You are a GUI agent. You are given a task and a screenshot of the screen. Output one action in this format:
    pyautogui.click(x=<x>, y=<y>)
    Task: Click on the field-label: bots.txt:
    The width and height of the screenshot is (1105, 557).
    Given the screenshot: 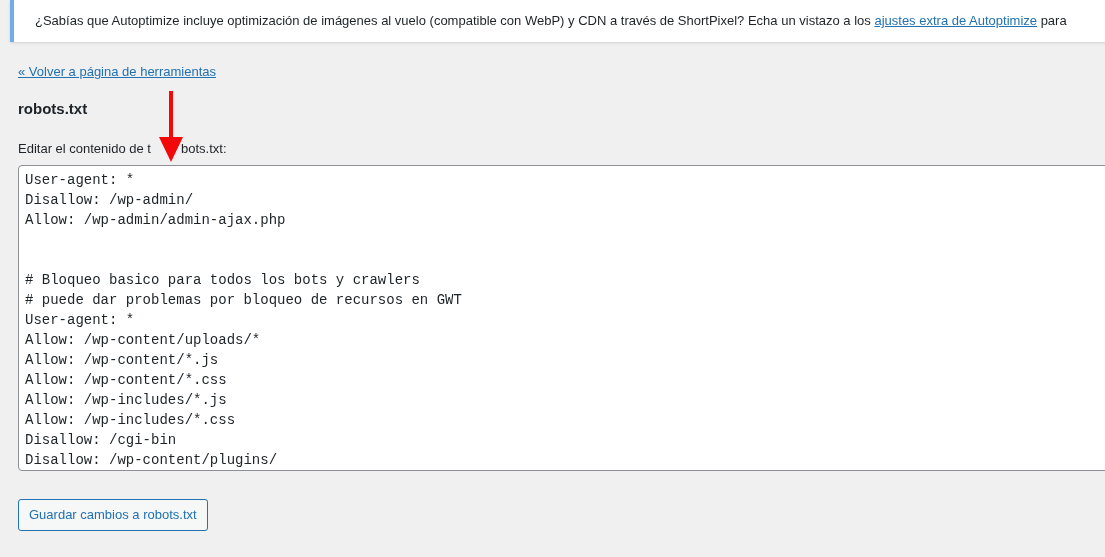 What is the action you would take?
    pyautogui.click(x=204, y=148)
    